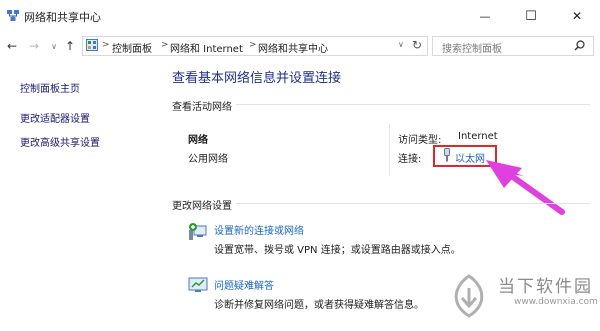 The width and height of the screenshot is (600, 331). I want to click on sidebar-item-change-advanced-sharing: 更改高级共享设置, so click(60, 141).